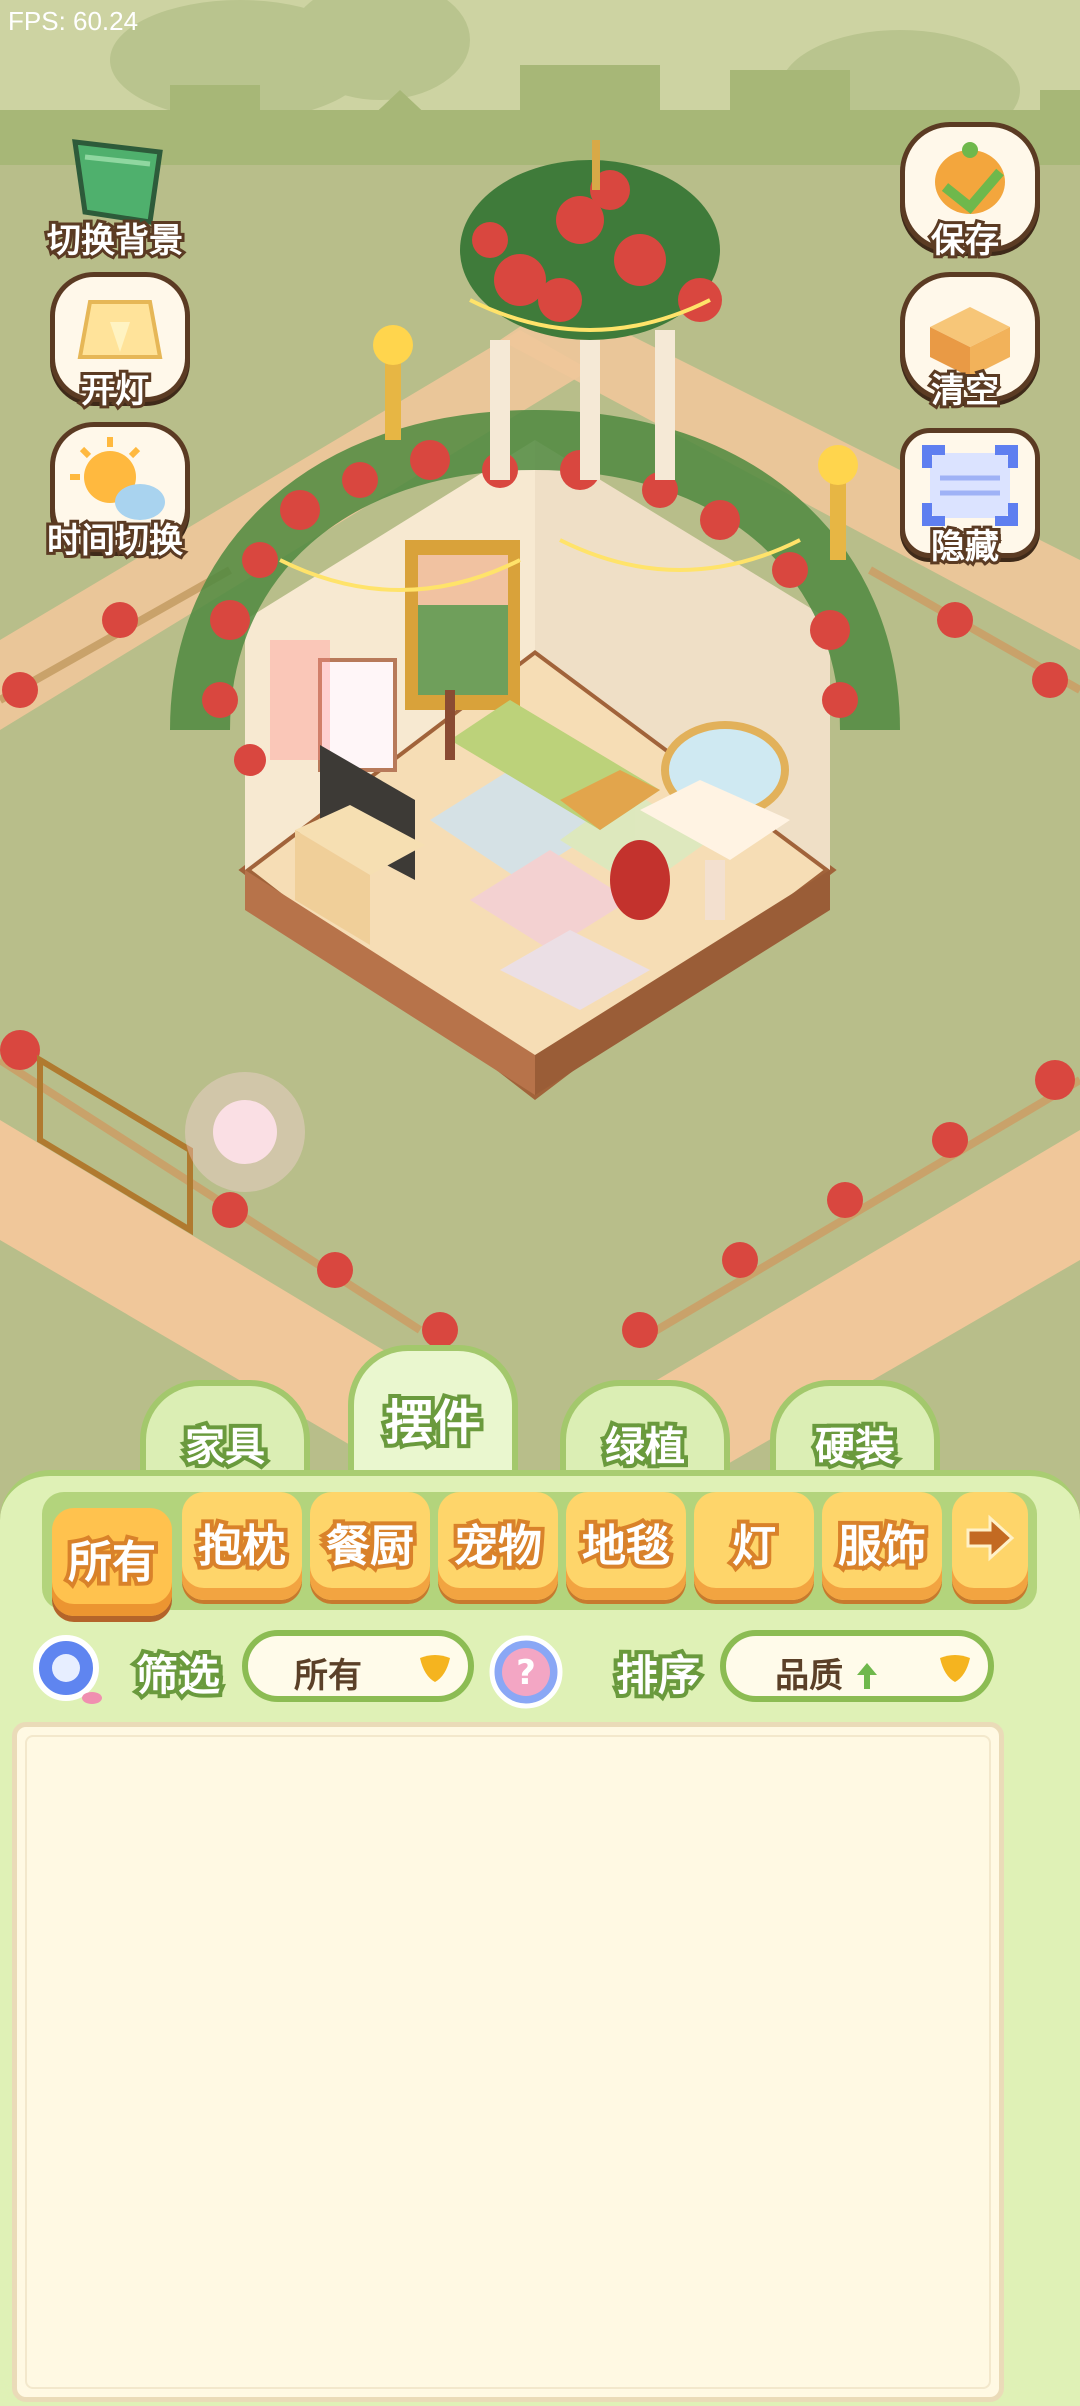 The height and width of the screenshot is (2406, 1080). I want to click on fps-counter: FPS: 60.24, so click(73, 21).